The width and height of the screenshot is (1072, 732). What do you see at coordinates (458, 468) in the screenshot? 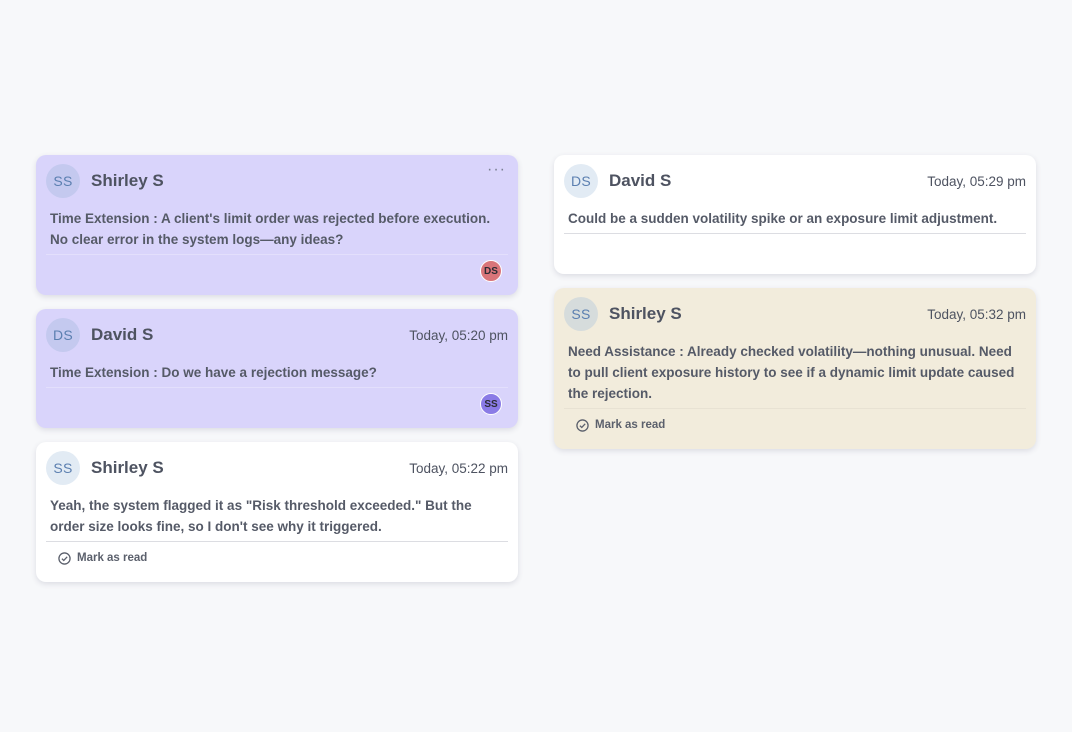
I see `timestamp: Today, 05:22 pm` at bounding box center [458, 468].